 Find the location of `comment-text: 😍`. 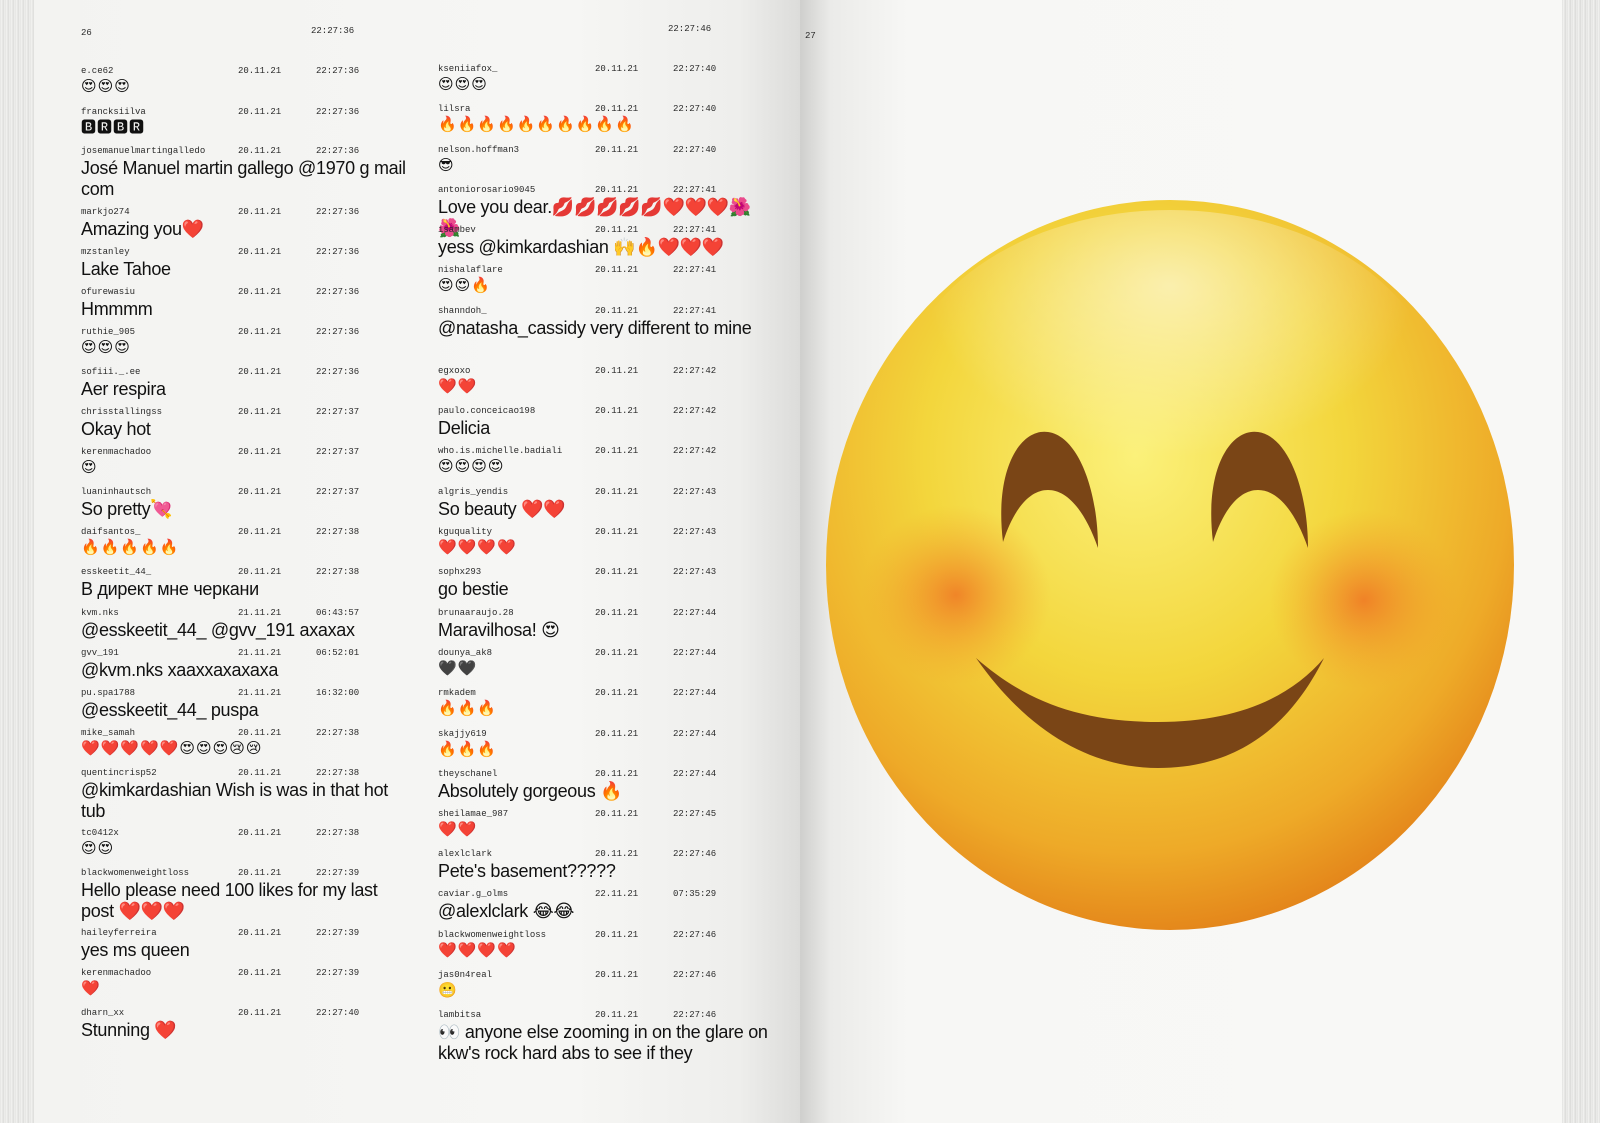

comment-text: 😍 is located at coordinates (89, 467).